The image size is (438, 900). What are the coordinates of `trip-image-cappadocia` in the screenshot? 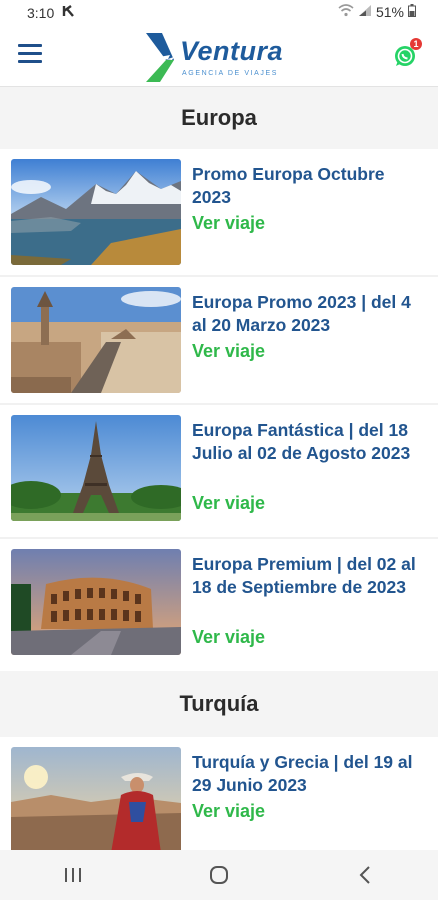 It's located at (96, 798).